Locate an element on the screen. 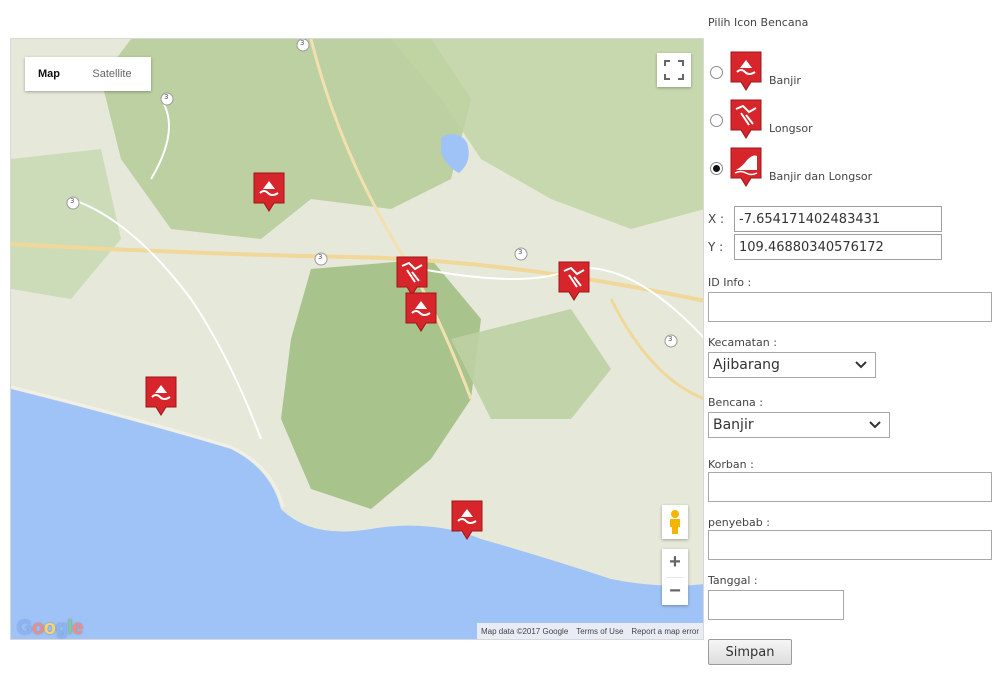  x-coordinate-input is located at coordinates (838, 219).